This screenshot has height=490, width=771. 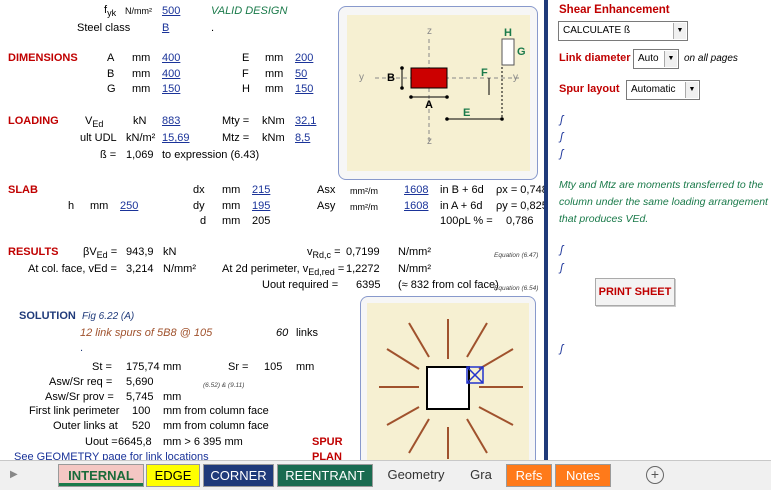 What do you see at coordinates (368, 285) in the screenshot?
I see `uout-req-value: 6395` at bounding box center [368, 285].